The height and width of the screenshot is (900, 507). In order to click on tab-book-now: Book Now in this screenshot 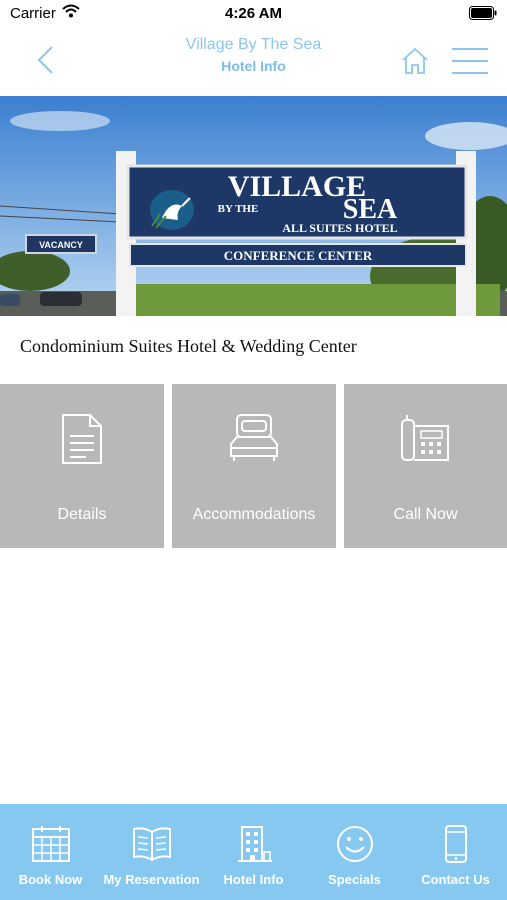, I will do `click(50, 852)`.